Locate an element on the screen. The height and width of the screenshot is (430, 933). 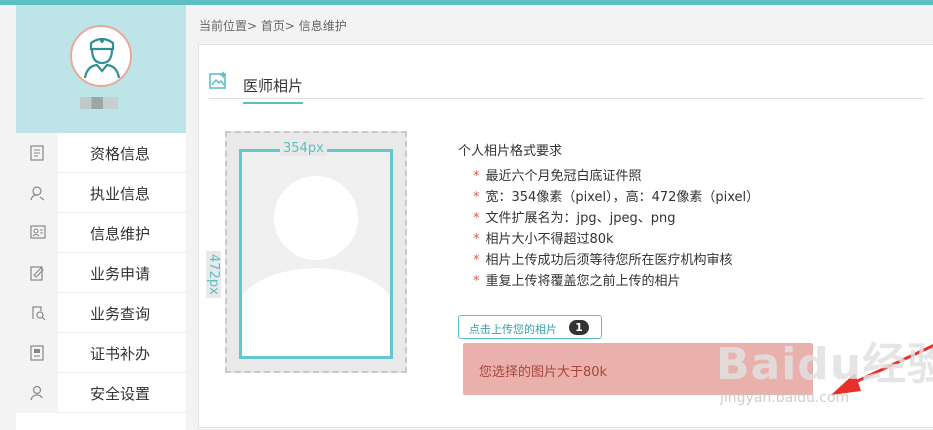
watermark-logo-text: Baidu经验 is located at coordinates (824, 364).